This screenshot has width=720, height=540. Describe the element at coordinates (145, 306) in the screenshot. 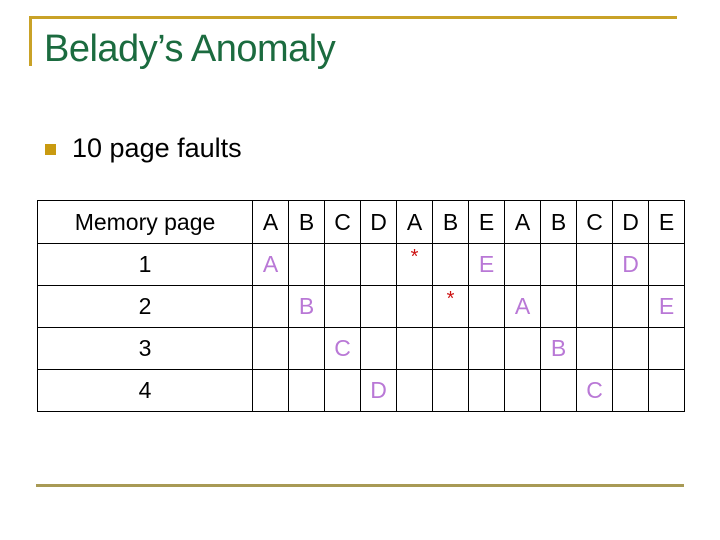

I see `frame-label: 2` at that location.